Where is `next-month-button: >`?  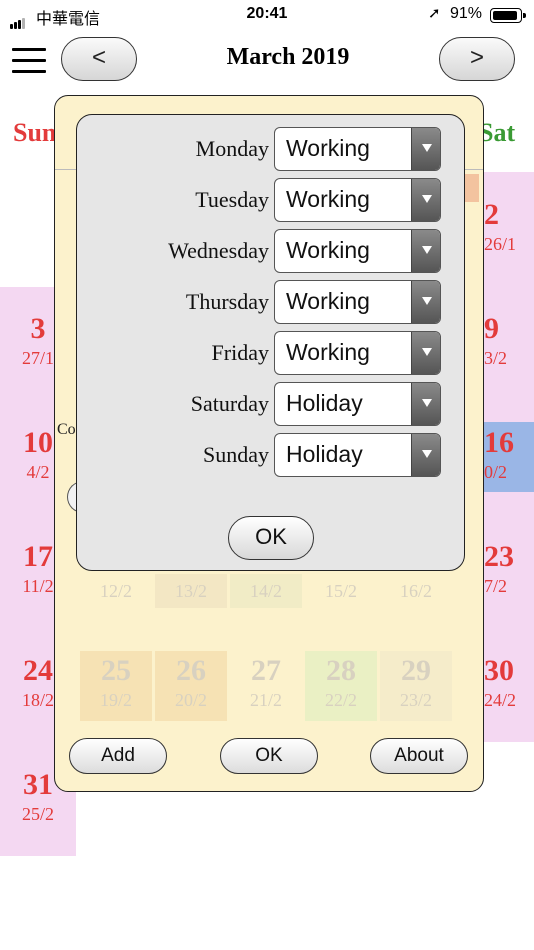 next-month-button: > is located at coordinates (477, 59).